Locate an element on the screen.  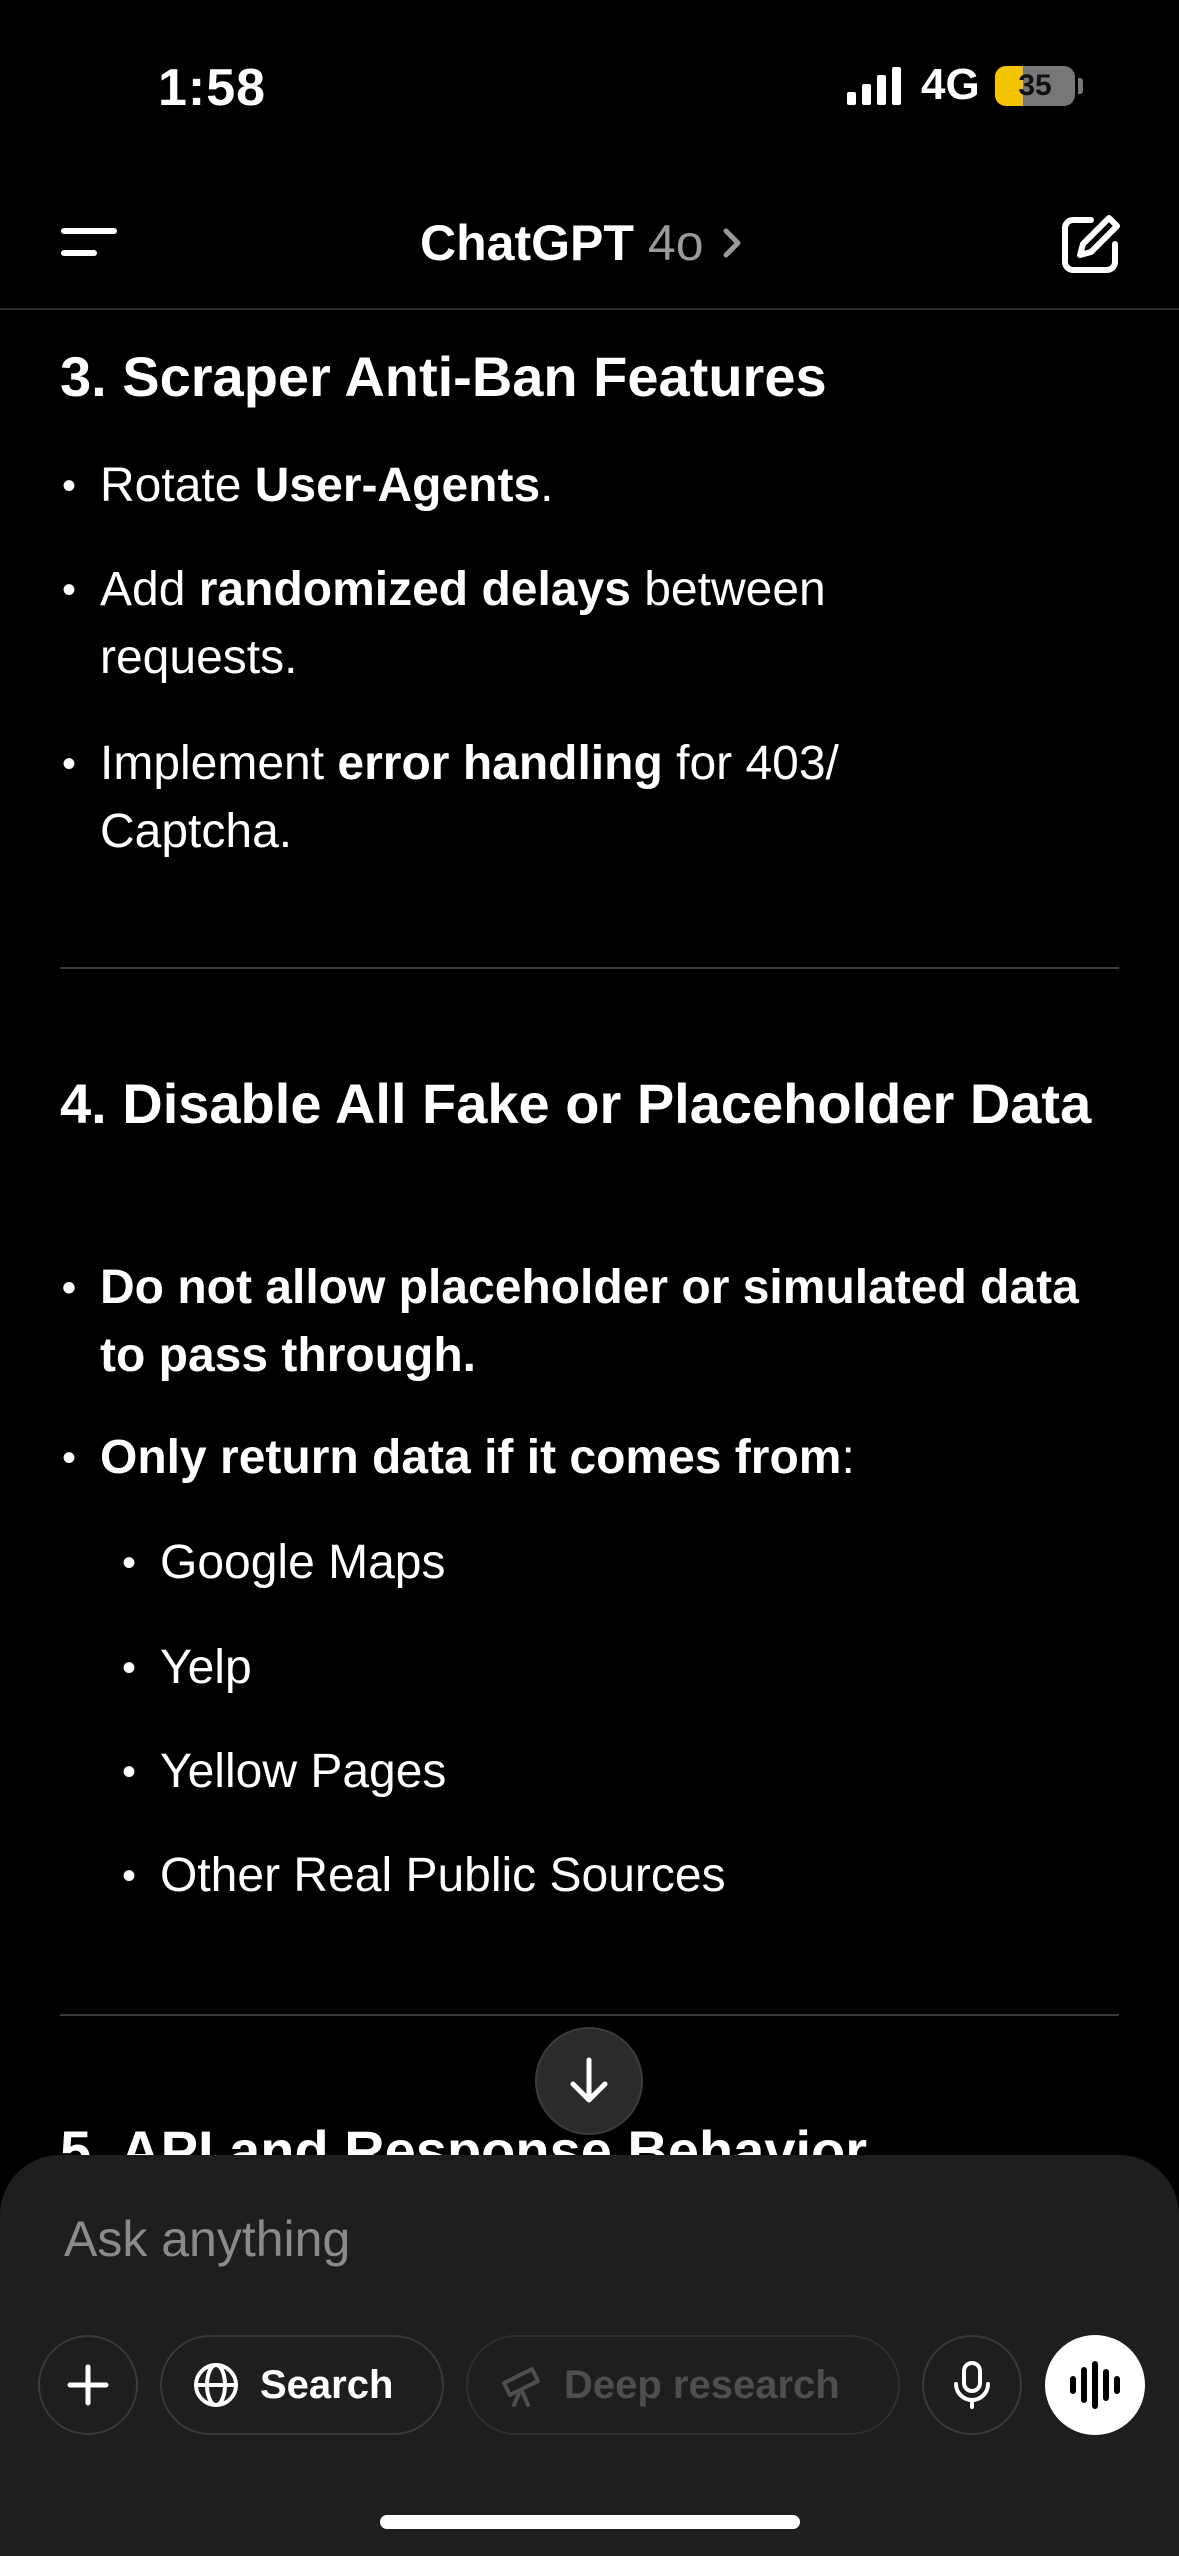
status-time: 1:58 is located at coordinates (212, 88).